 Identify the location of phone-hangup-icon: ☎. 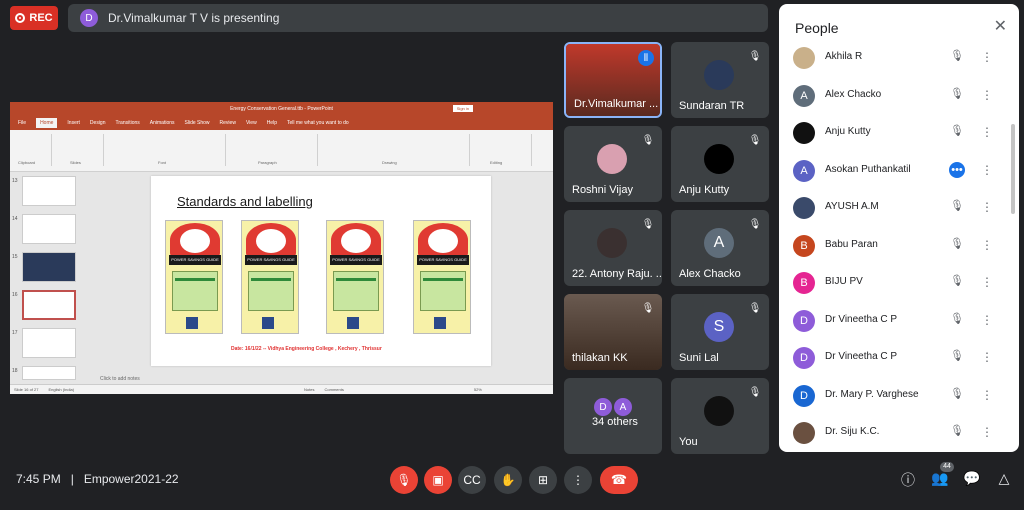
(619, 479).